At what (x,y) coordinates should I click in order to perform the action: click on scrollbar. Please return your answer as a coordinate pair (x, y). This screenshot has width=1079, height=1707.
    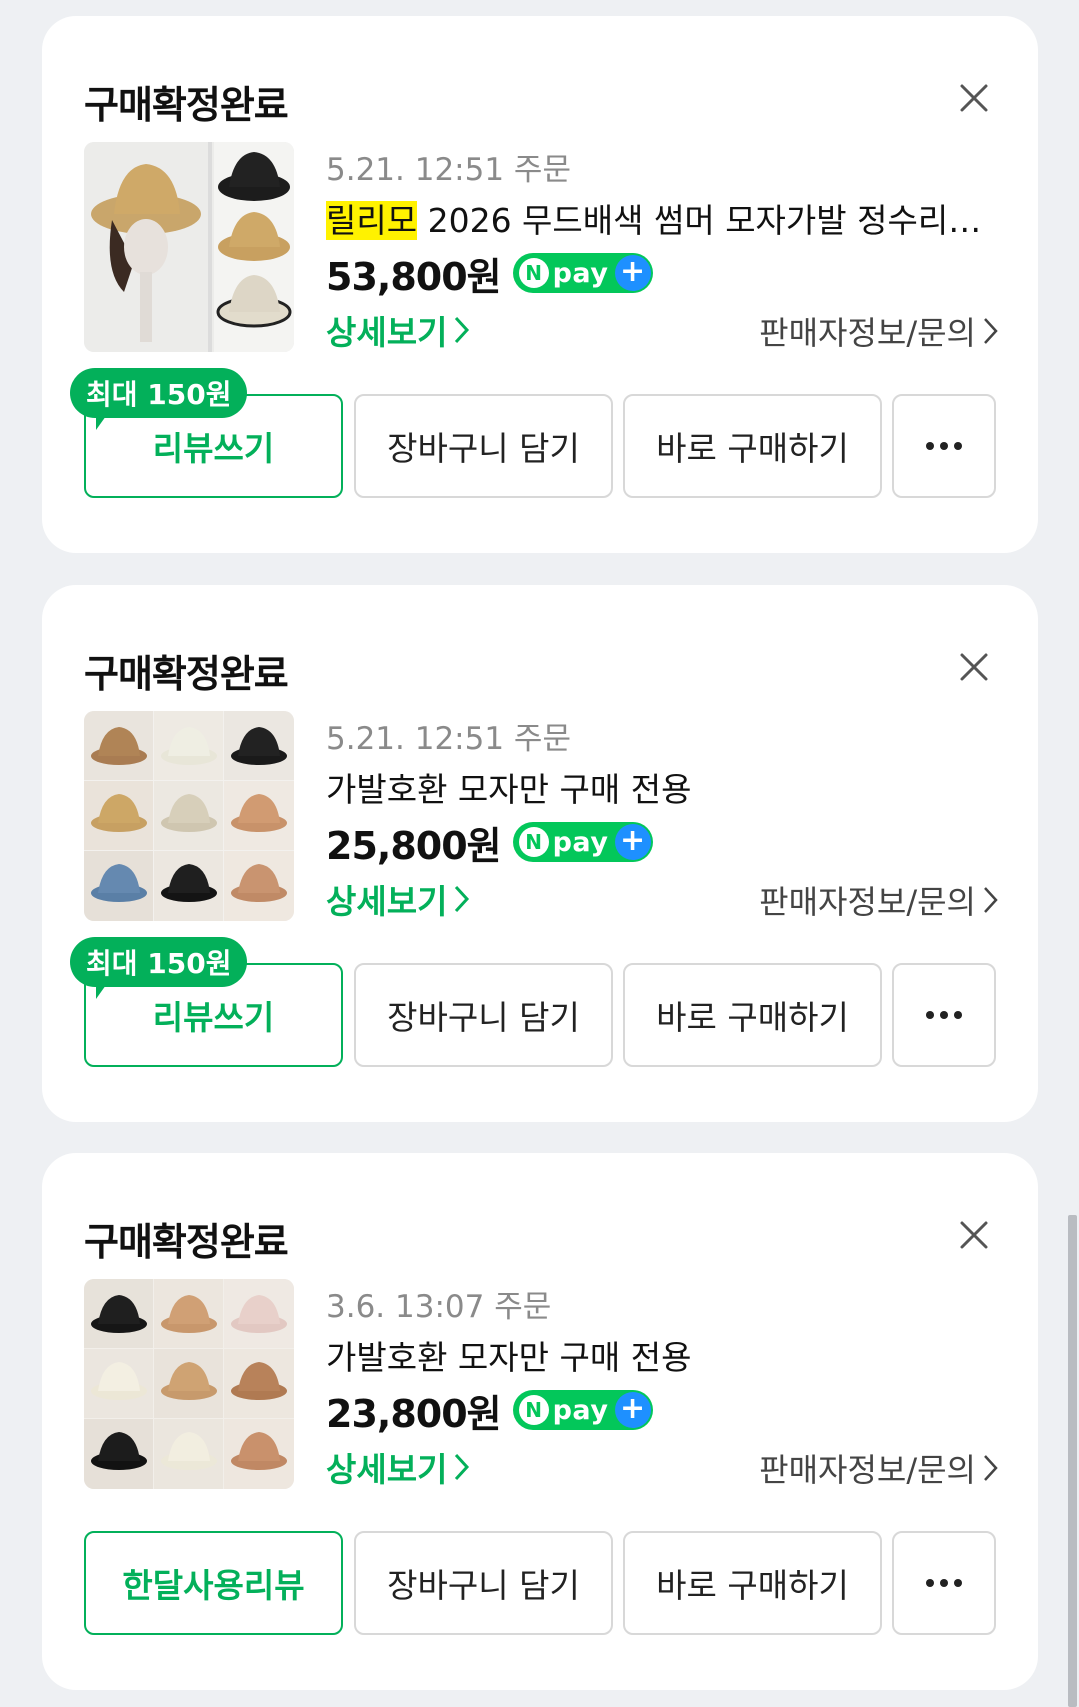
    Looking at the image, I should click on (1072, 1461).